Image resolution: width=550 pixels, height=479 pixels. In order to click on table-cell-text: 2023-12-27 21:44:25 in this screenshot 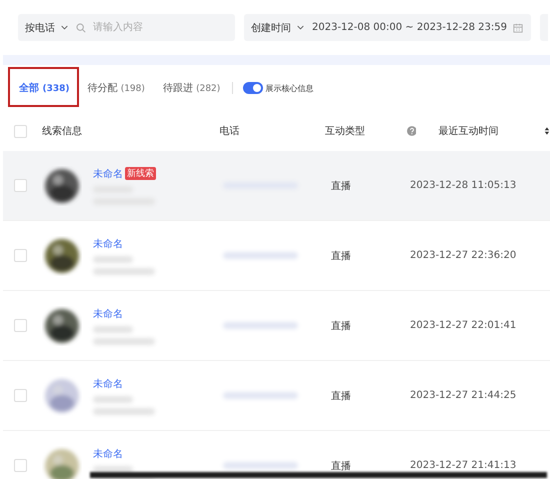, I will do `click(464, 395)`.